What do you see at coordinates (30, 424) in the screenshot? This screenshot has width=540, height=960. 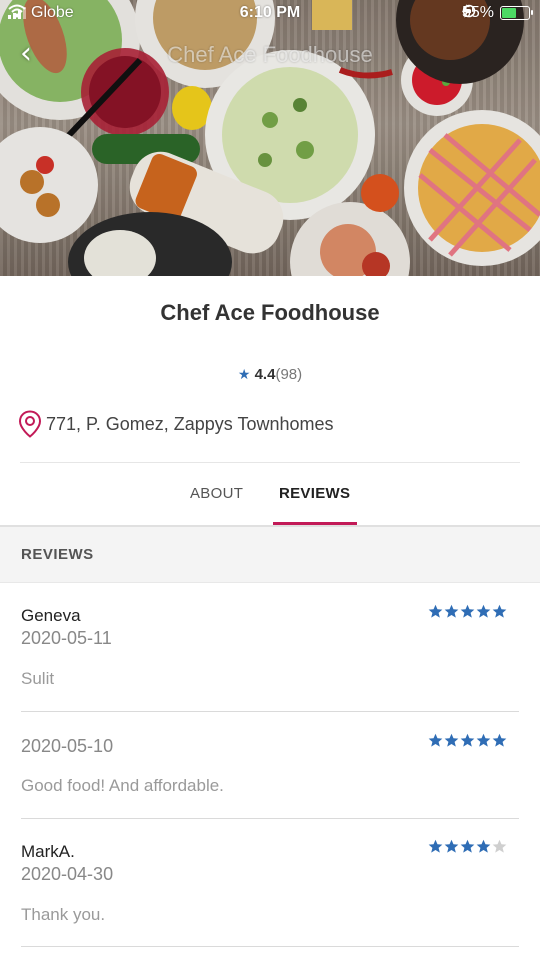 I see `location-pin-icon` at bounding box center [30, 424].